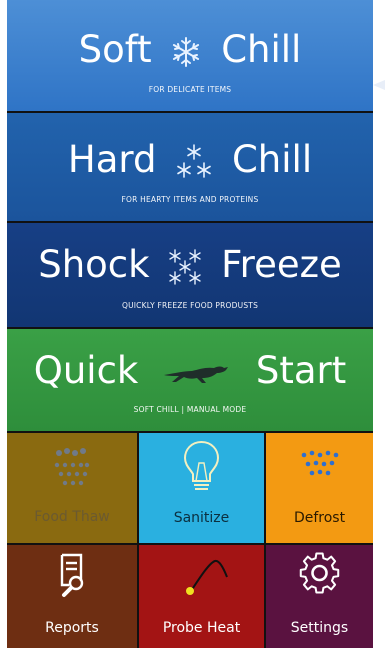  What do you see at coordinates (185, 266) in the screenshot?
I see `snowflake-cluster-icon` at bounding box center [185, 266].